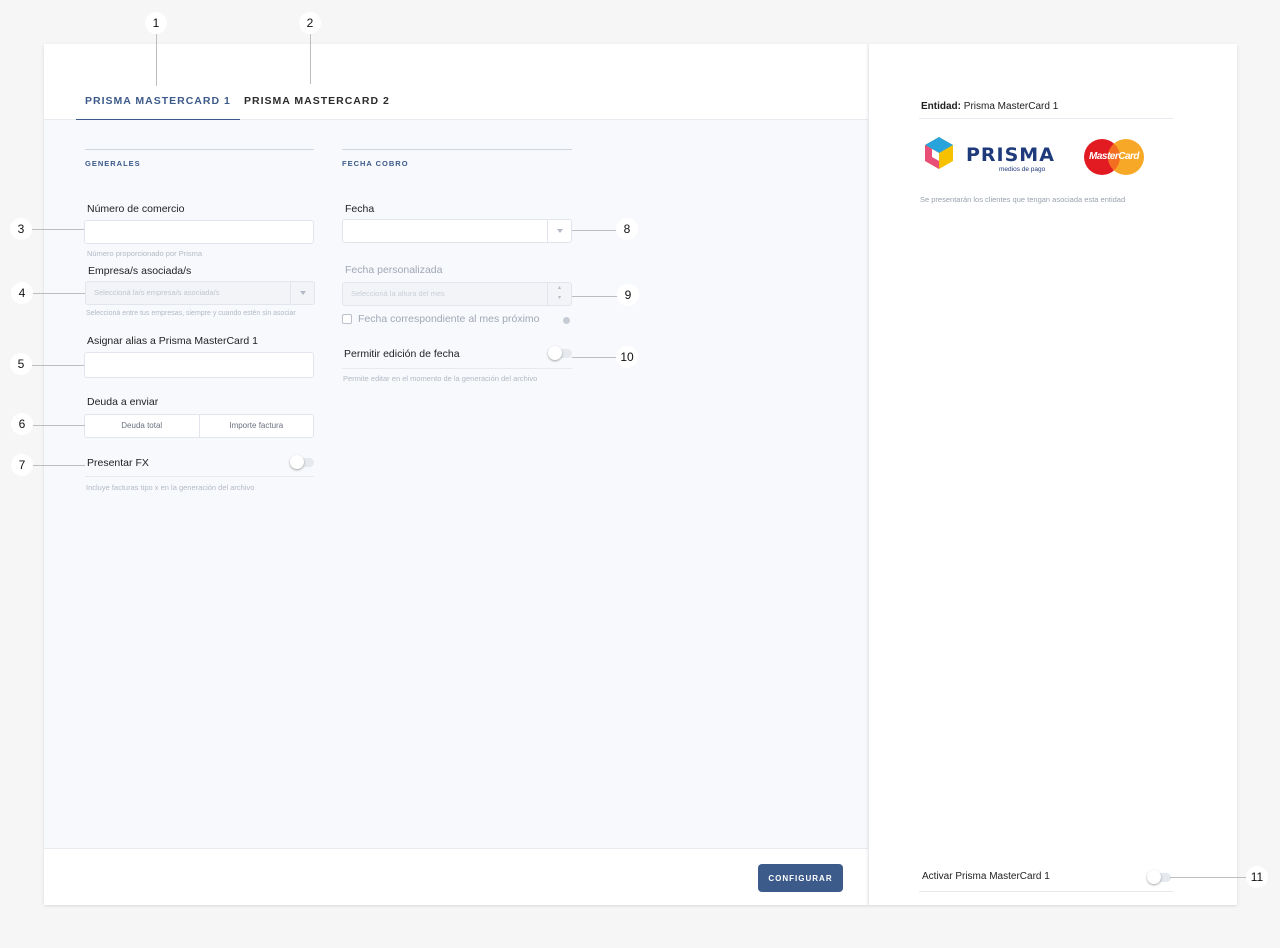 The height and width of the screenshot is (948, 1280). I want to click on mes-proximo-label: Fecha correspondiente al mes próximo, so click(449, 319).